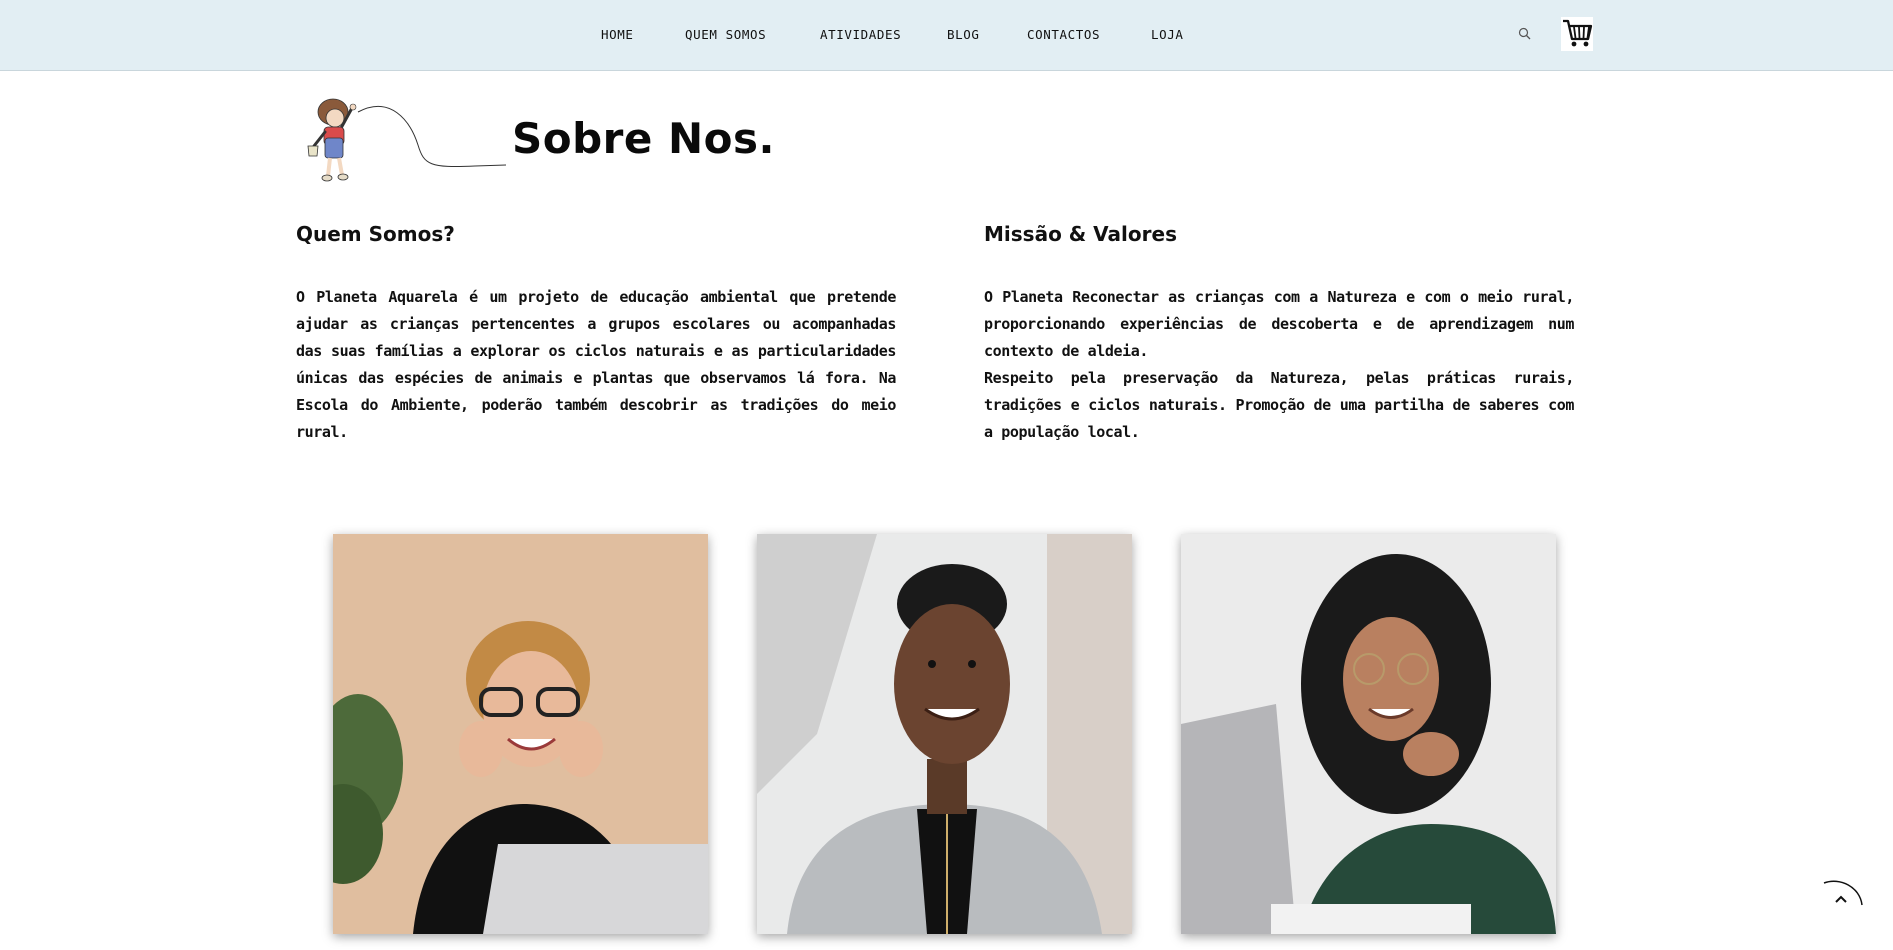  What do you see at coordinates (1577, 34) in the screenshot?
I see `shopping-cart-icon` at bounding box center [1577, 34].